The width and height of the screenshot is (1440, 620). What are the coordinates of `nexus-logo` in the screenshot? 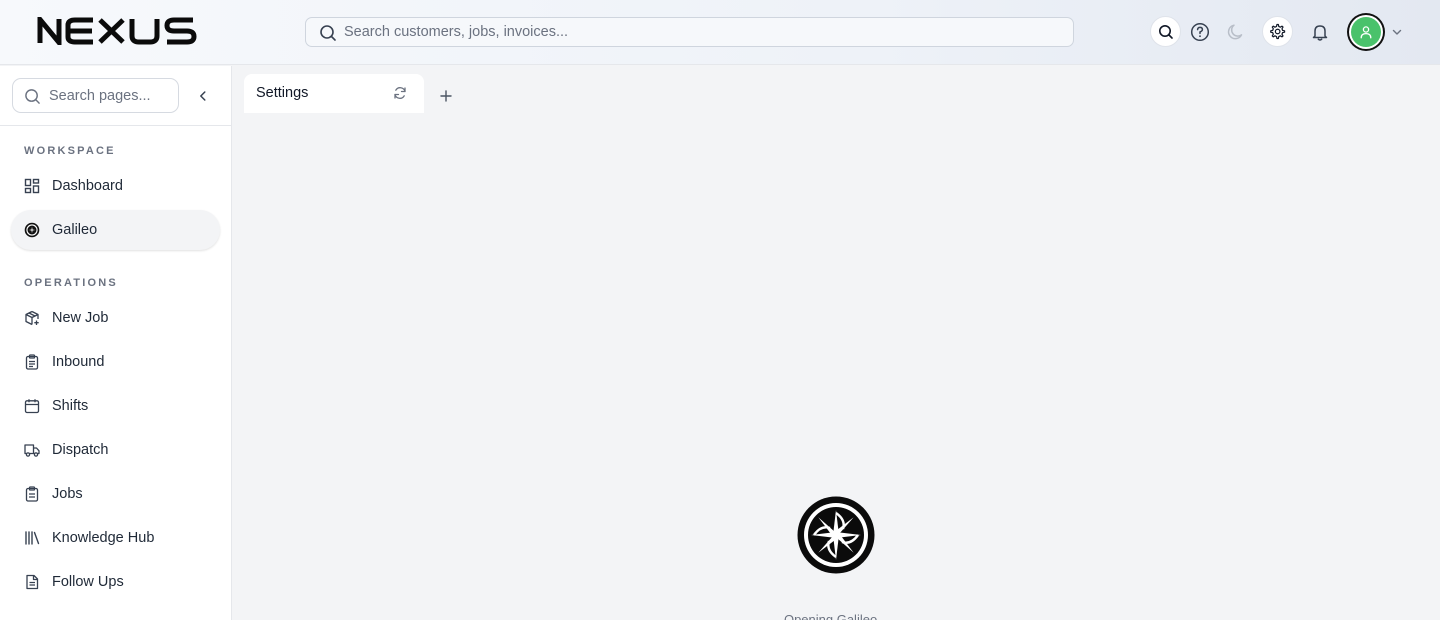 It's located at (131, 31).